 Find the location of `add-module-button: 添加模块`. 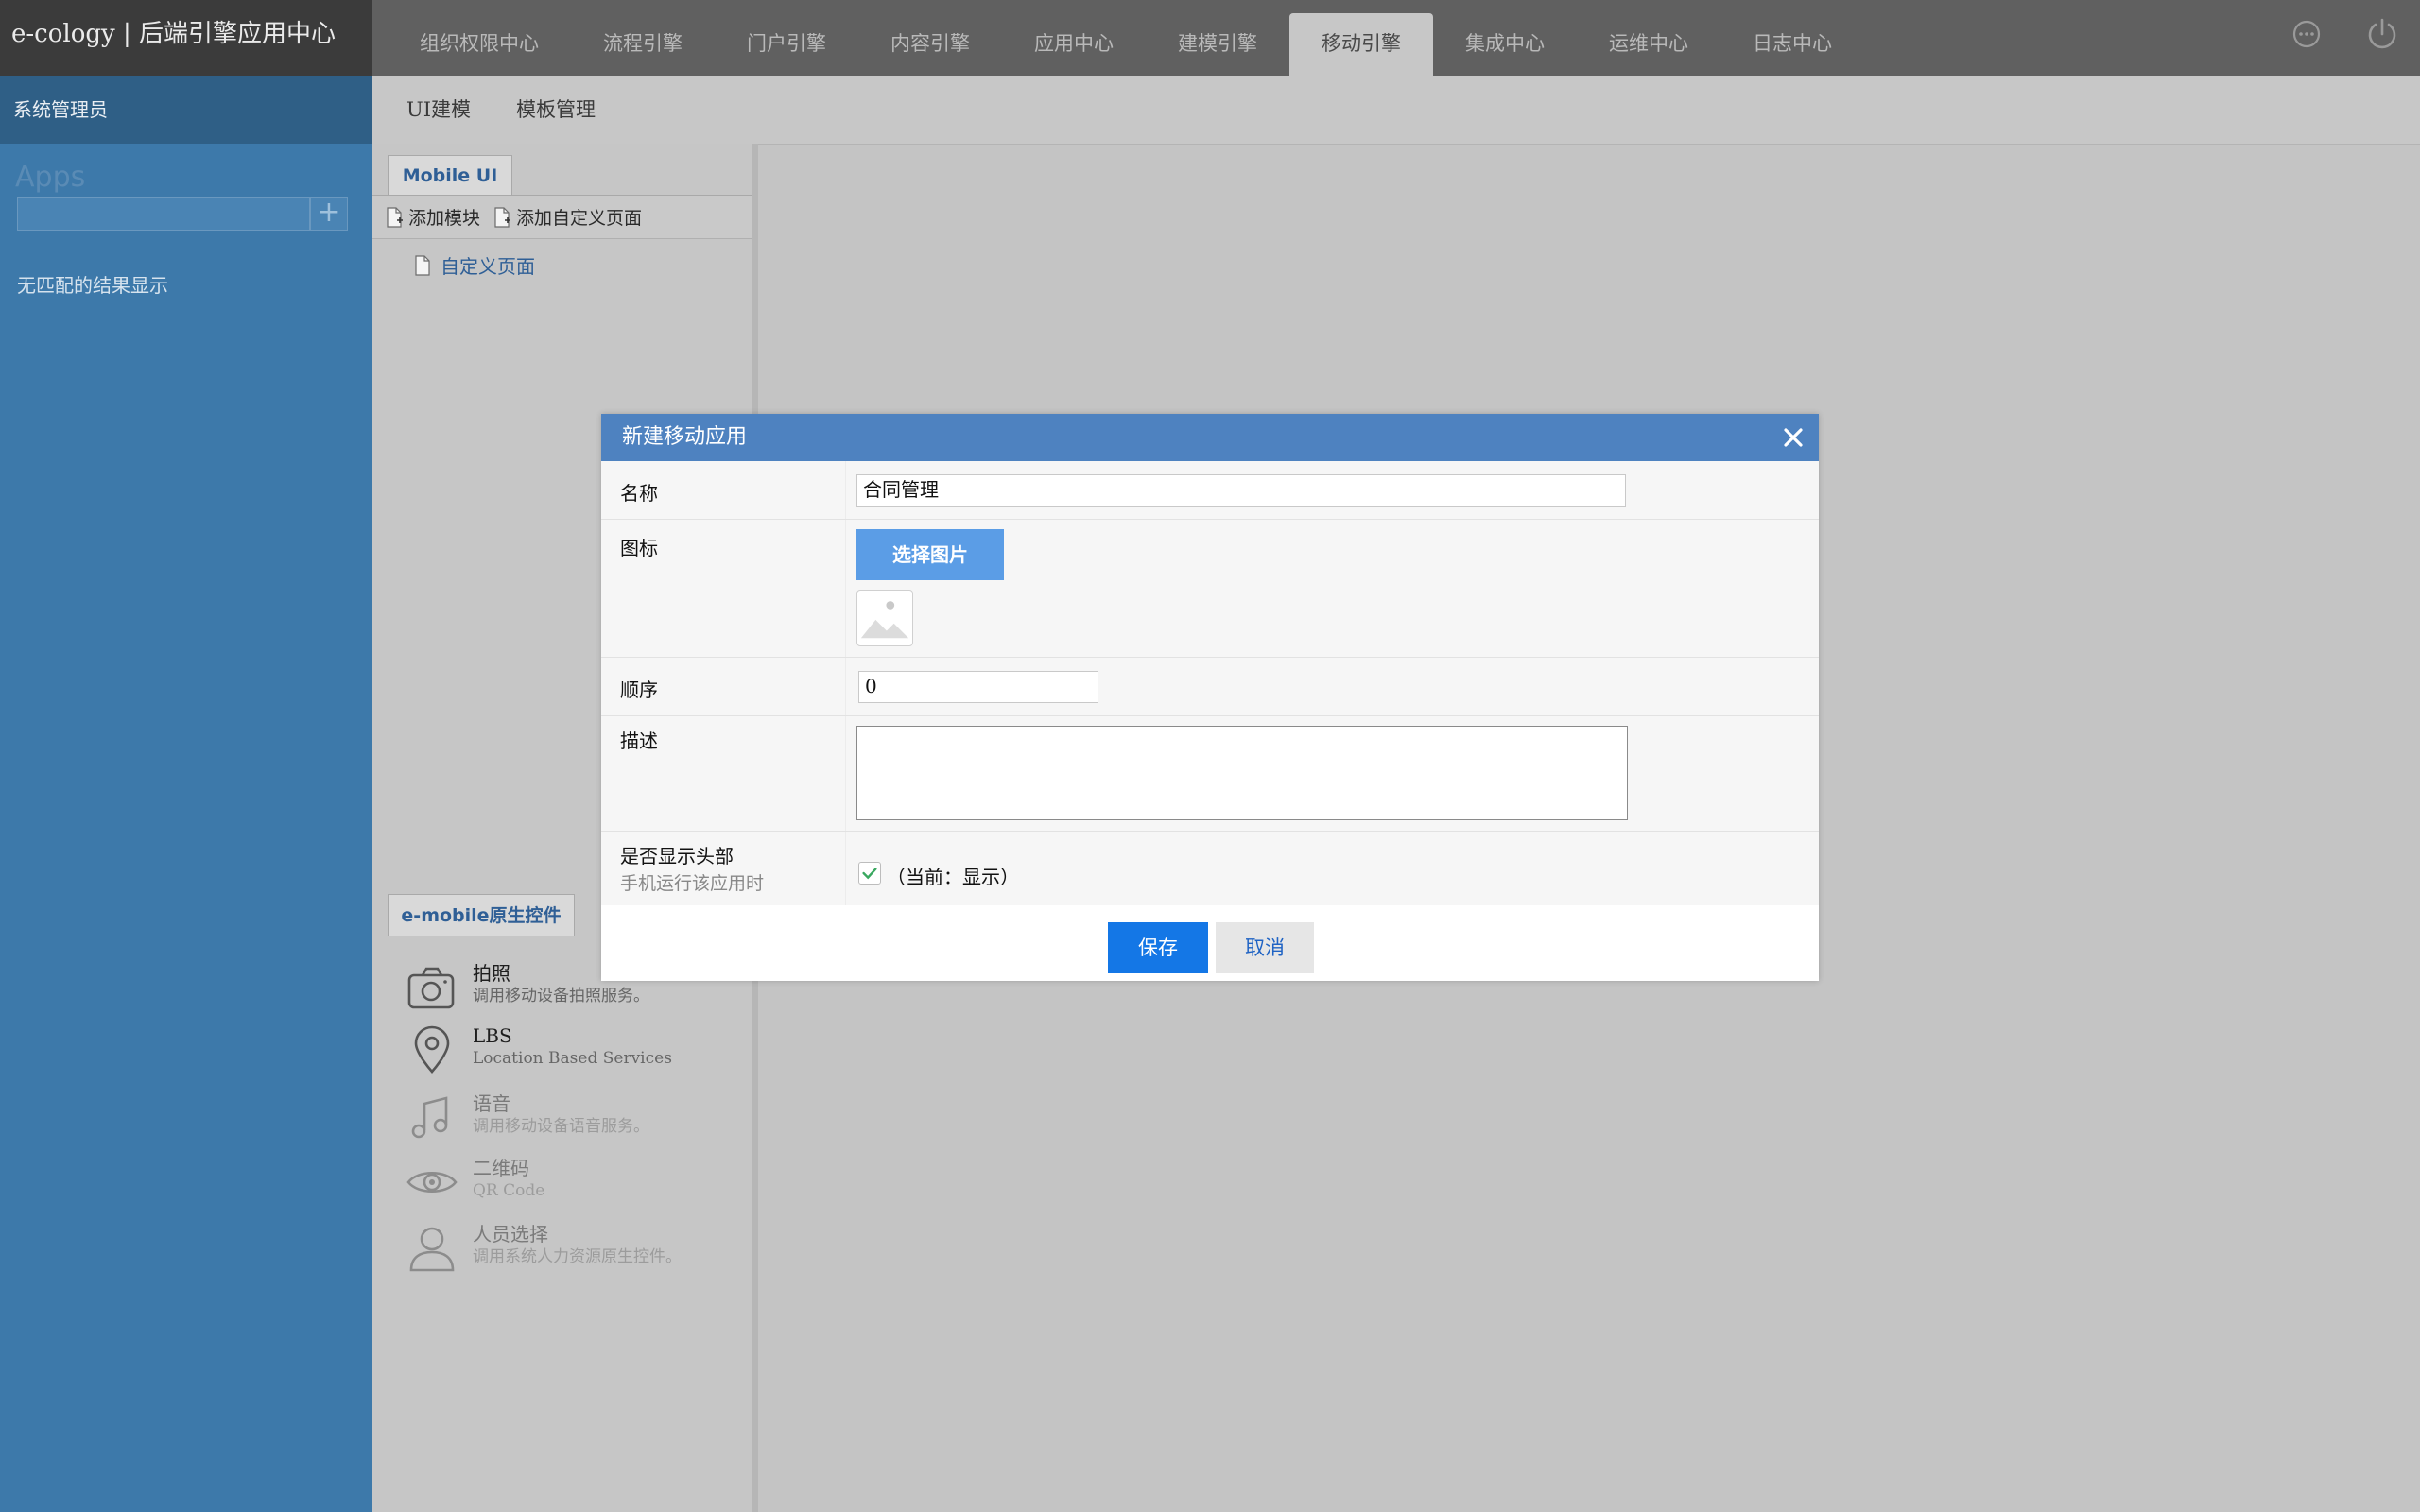

add-module-button: 添加模块 is located at coordinates (433, 217).